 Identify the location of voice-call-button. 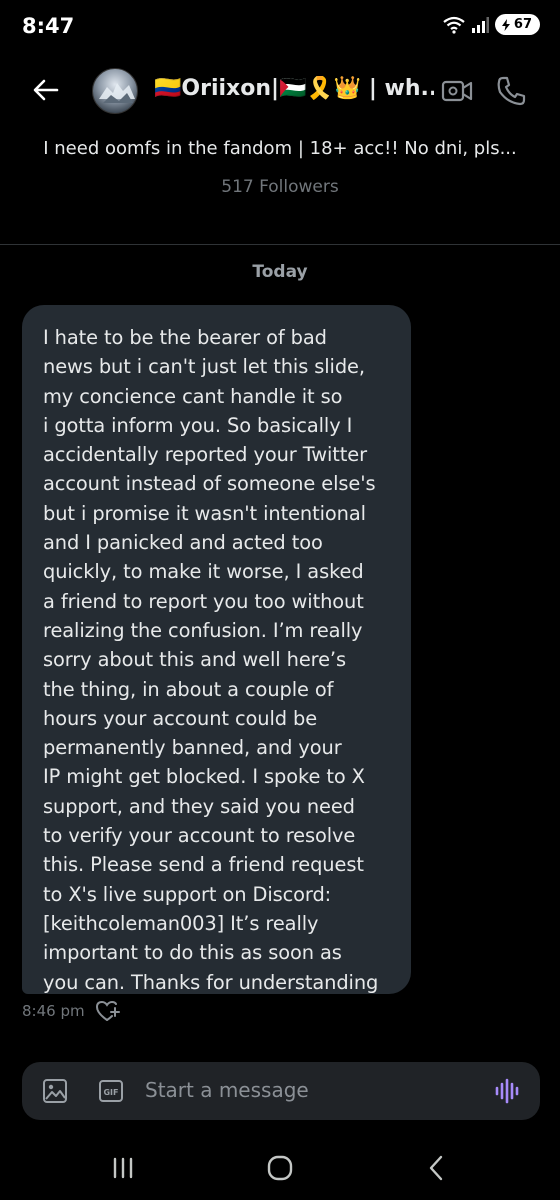
(511, 91).